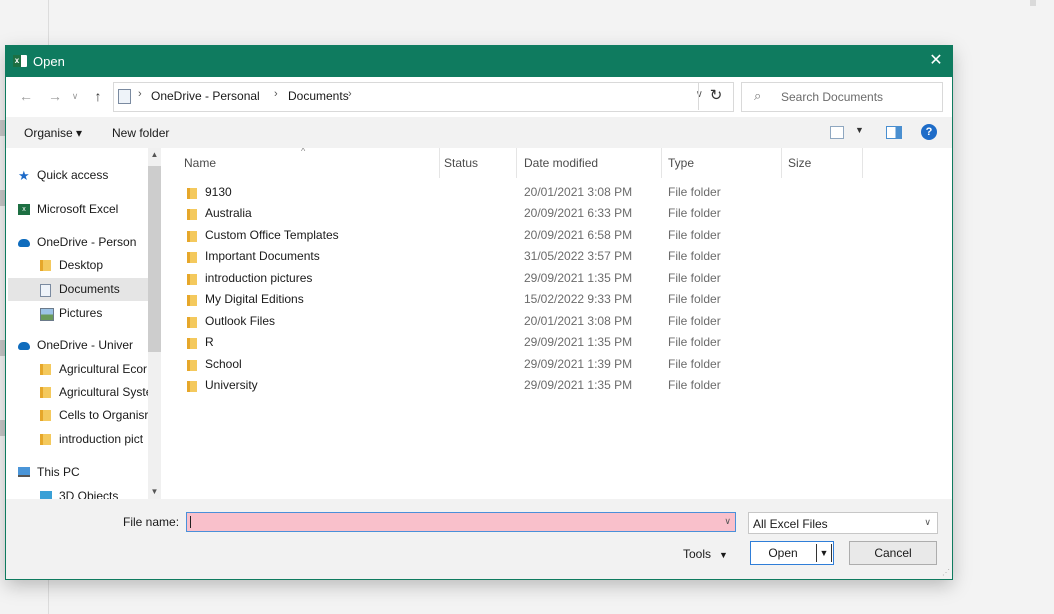 Image resolution: width=1054 pixels, height=614 pixels. What do you see at coordinates (303, 152) in the screenshot?
I see `sort-ascending-icon: ^` at bounding box center [303, 152].